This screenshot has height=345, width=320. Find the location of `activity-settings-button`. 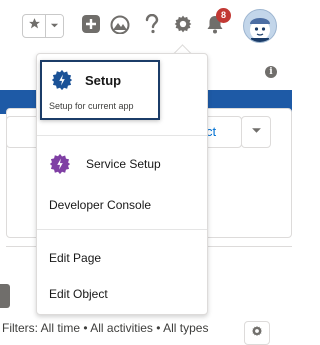

activity-settings-button is located at coordinates (257, 333).